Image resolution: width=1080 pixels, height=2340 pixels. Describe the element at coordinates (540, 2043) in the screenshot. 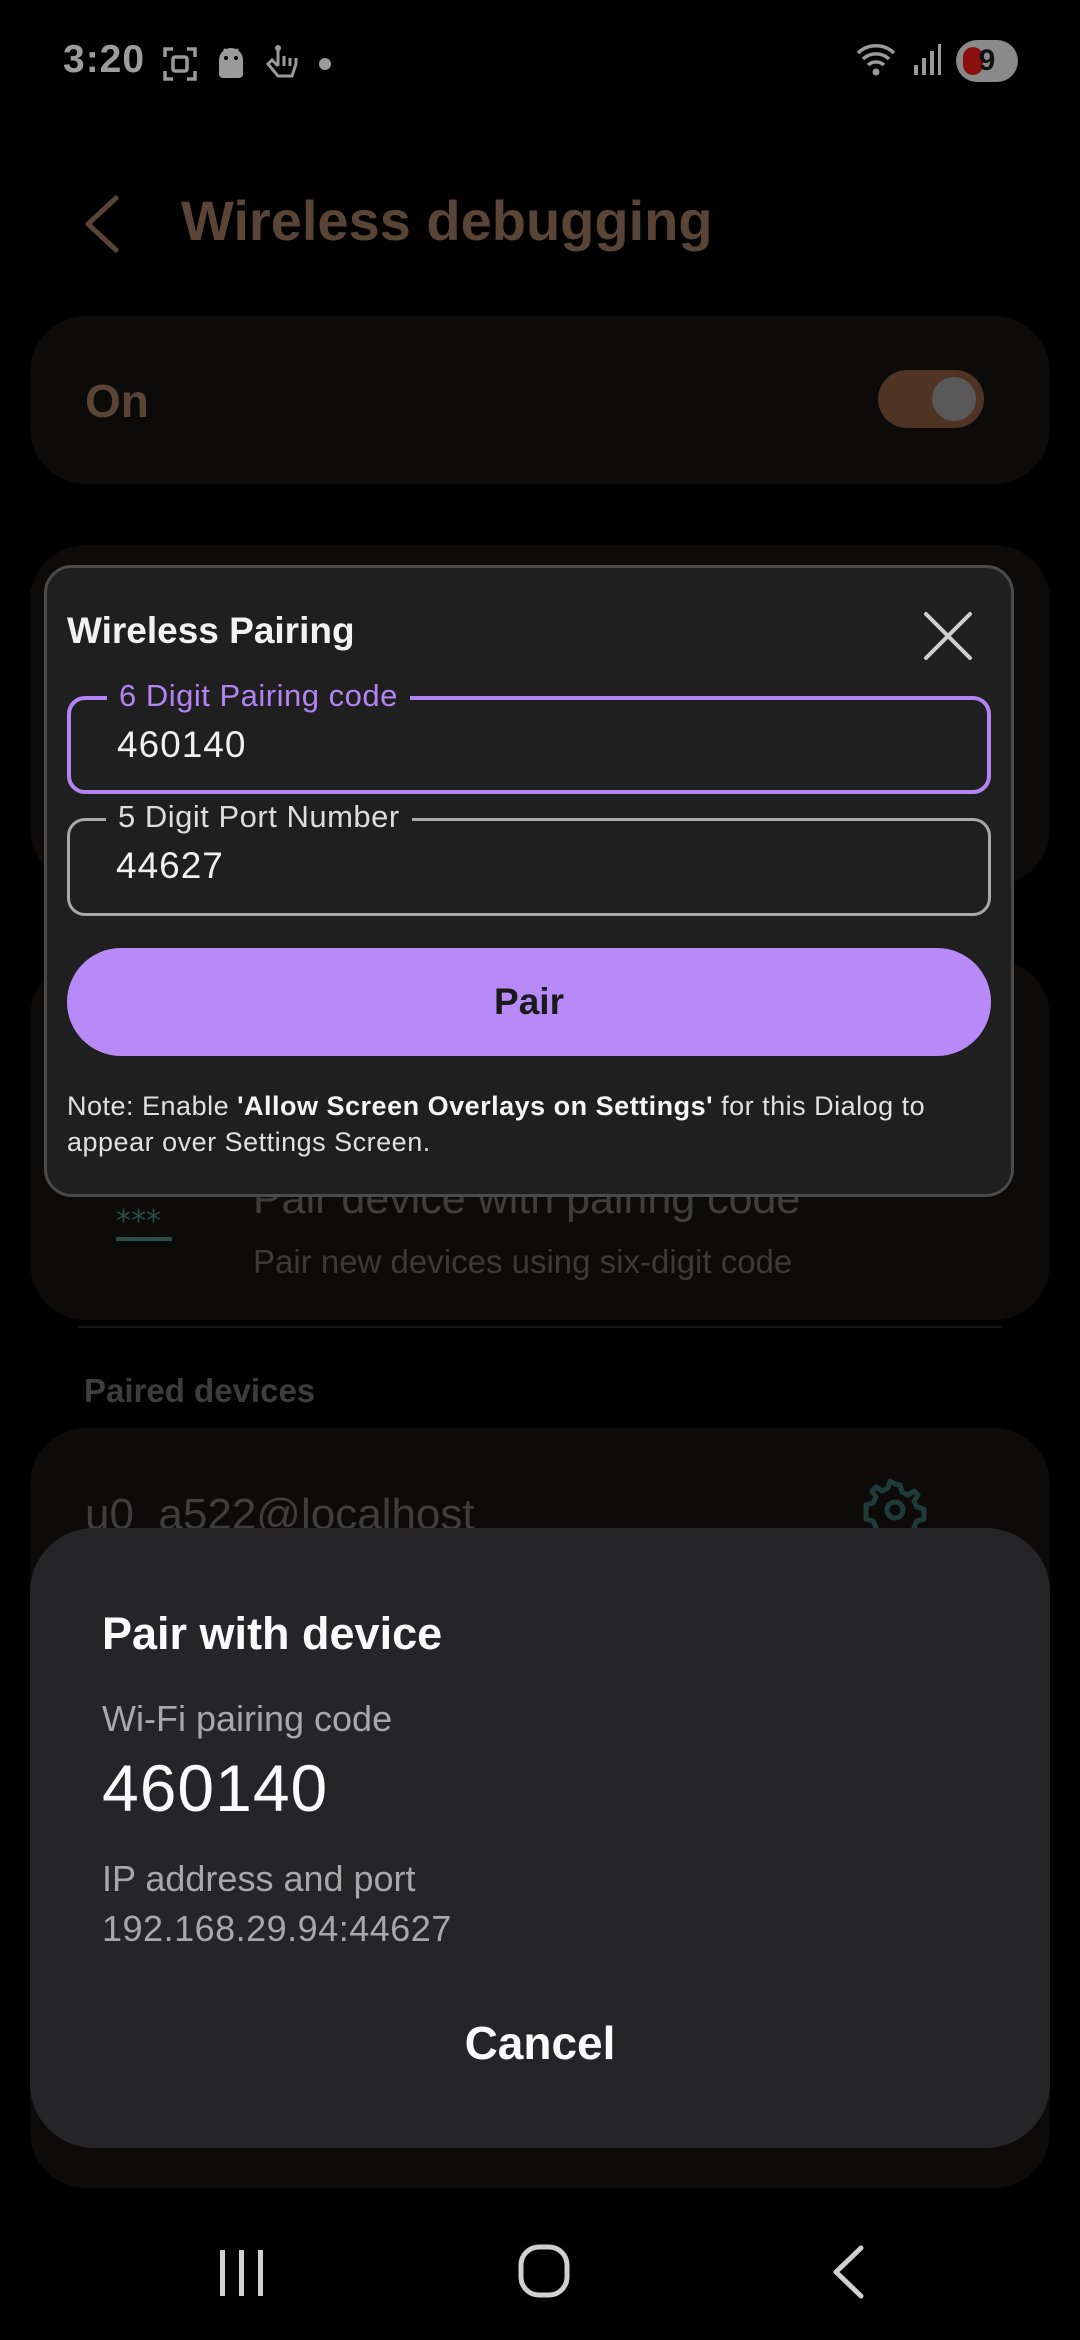

I see `cancel-button: Cancel` at that location.